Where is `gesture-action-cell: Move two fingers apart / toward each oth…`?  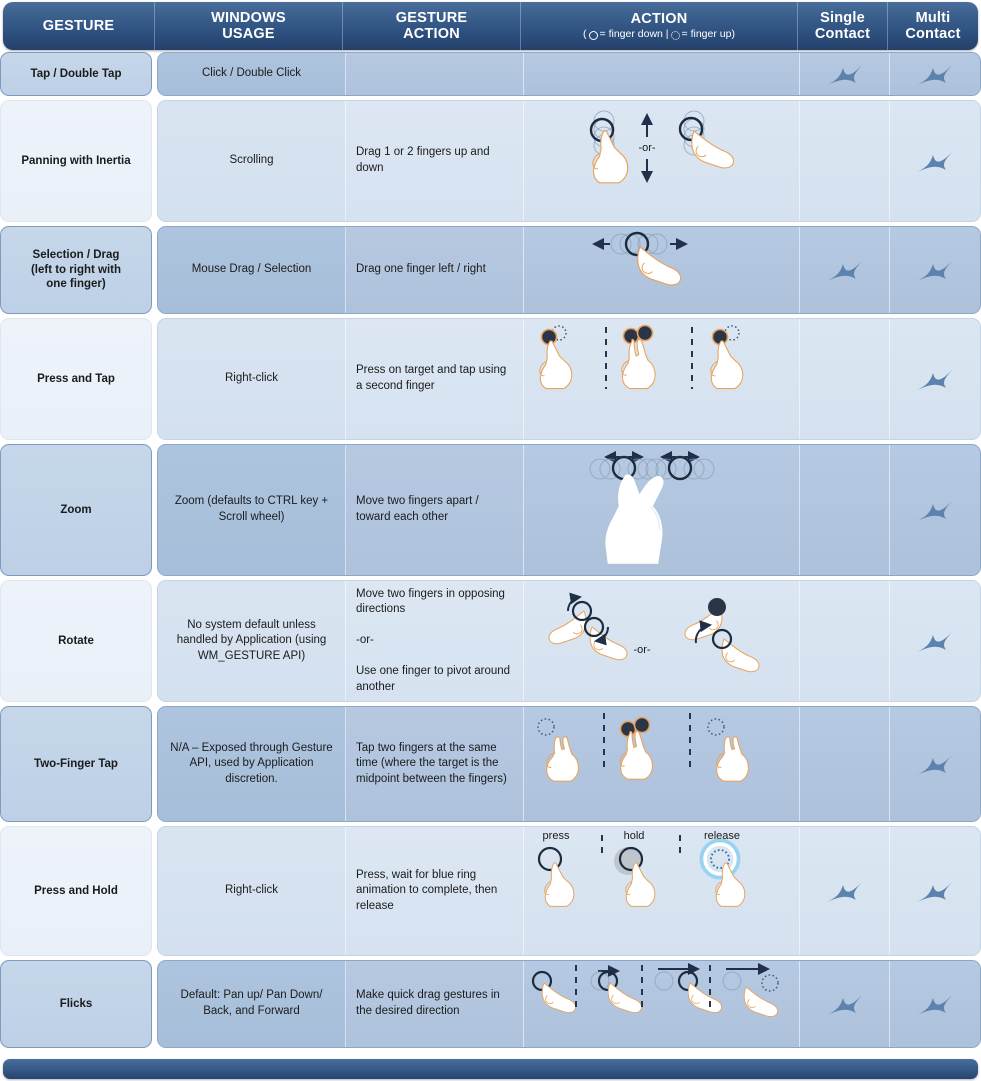 gesture-action-cell: Move two fingers apart / toward each oth… is located at coordinates (435, 510).